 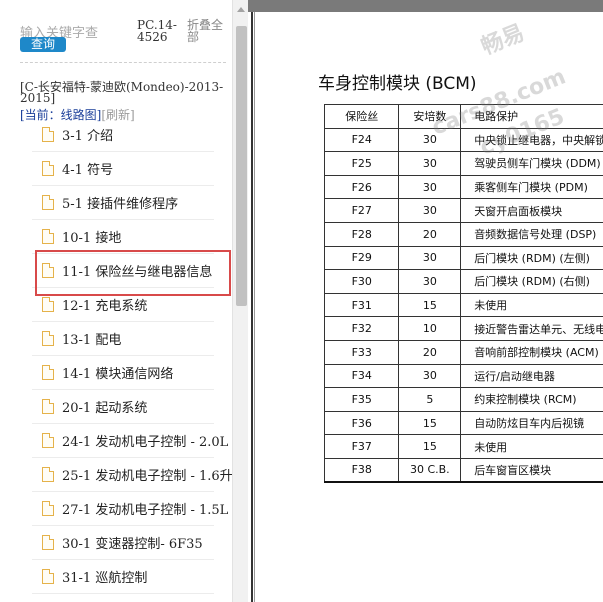 What do you see at coordinates (241, 166) in the screenshot?
I see `scrollbar-thumb` at bounding box center [241, 166].